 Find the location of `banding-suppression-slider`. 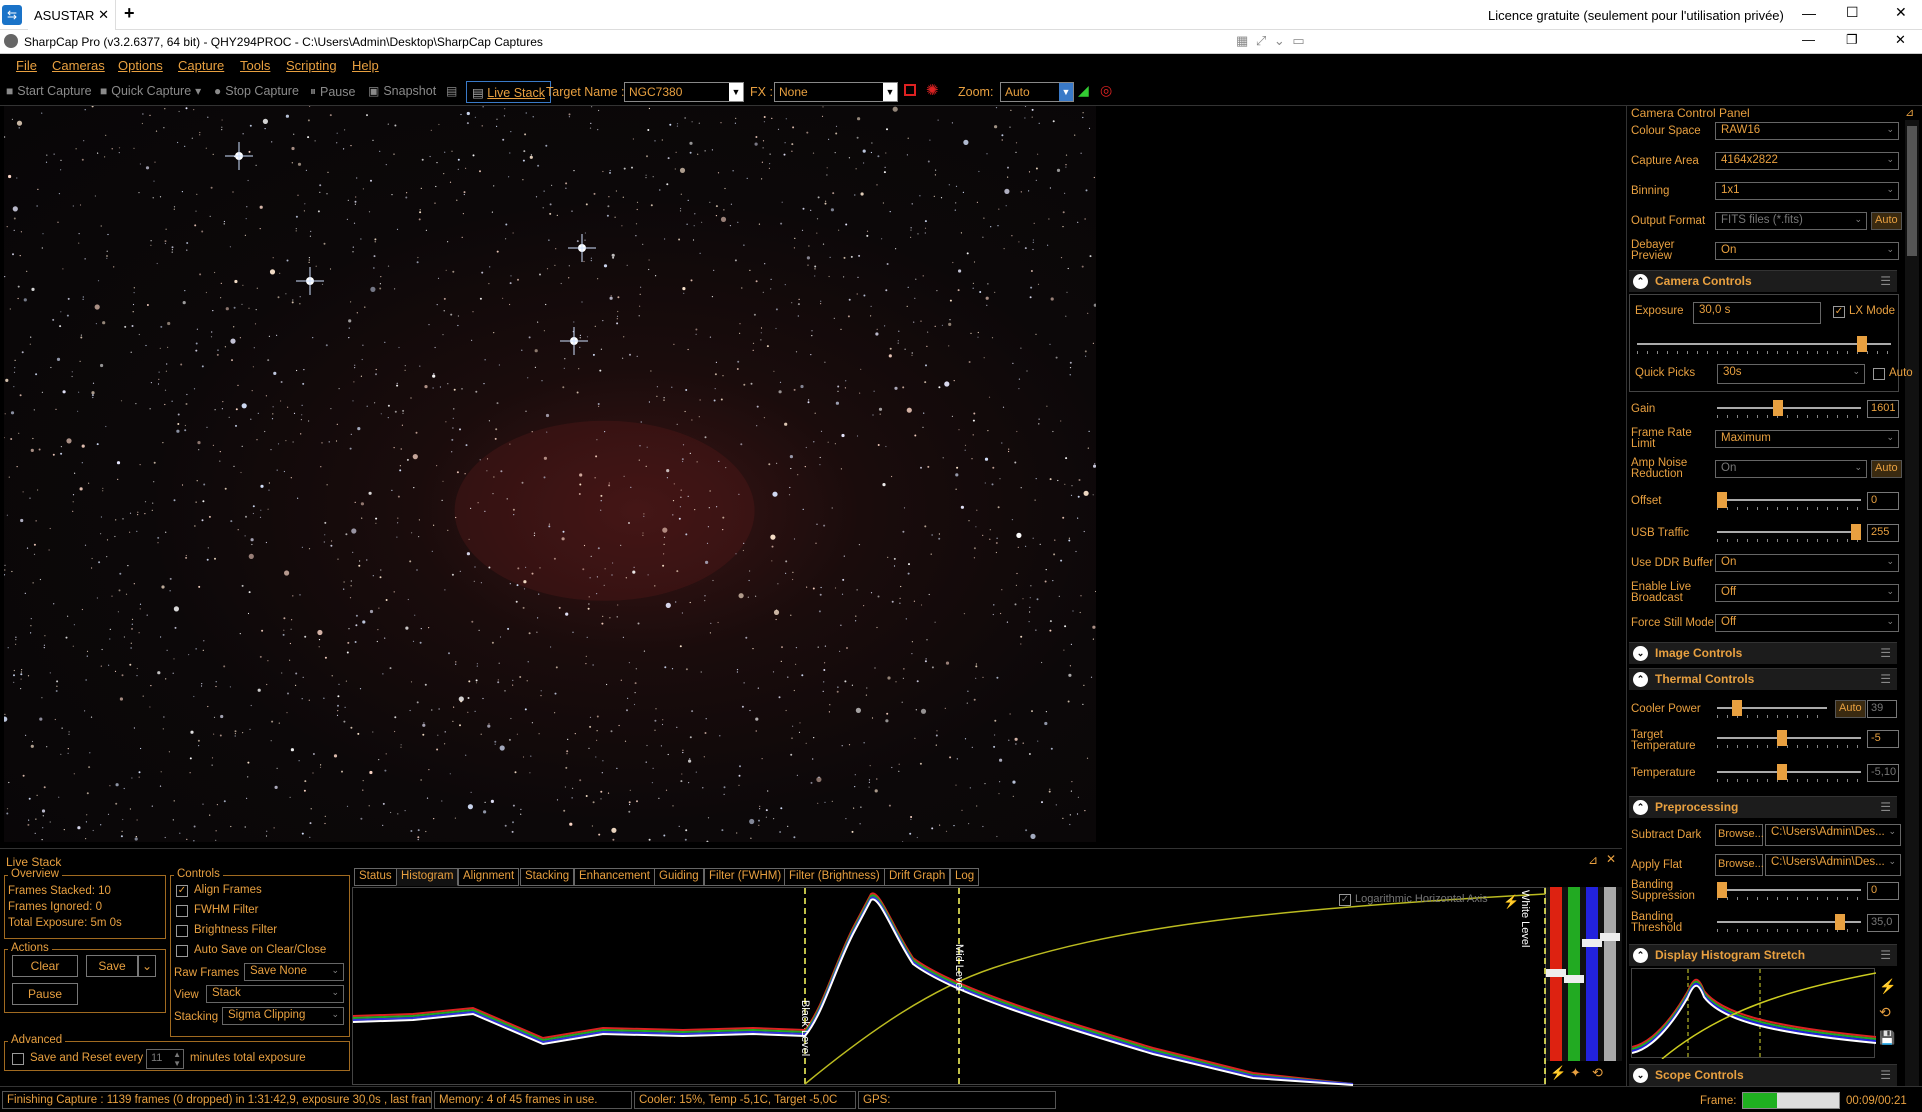

banding-suppression-slider is located at coordinates (1789, 891).